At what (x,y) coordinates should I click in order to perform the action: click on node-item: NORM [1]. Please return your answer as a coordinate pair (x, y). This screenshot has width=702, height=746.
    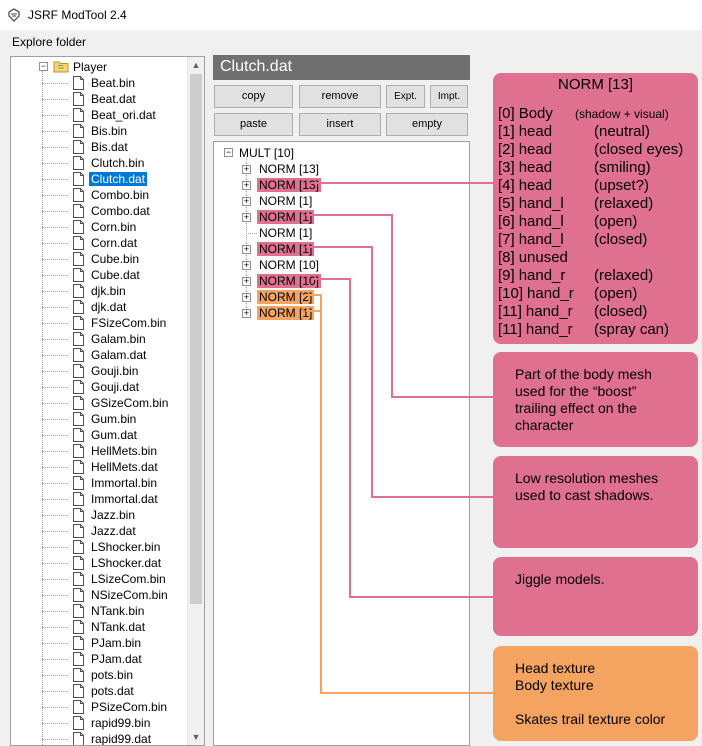
    Looking at the image, I should click on (314, 233).